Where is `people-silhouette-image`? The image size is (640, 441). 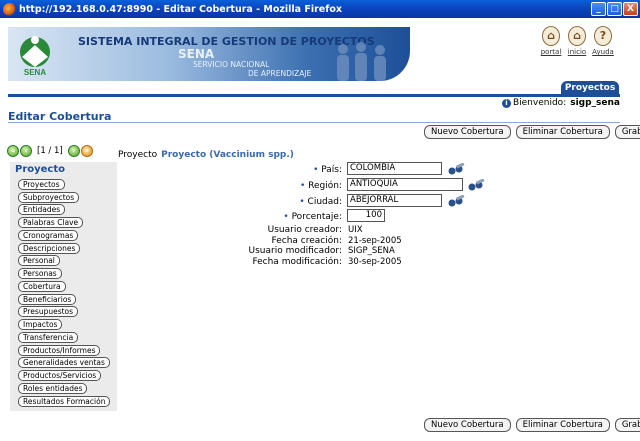 people-silhouette-image is located at coordinates (361, 61).